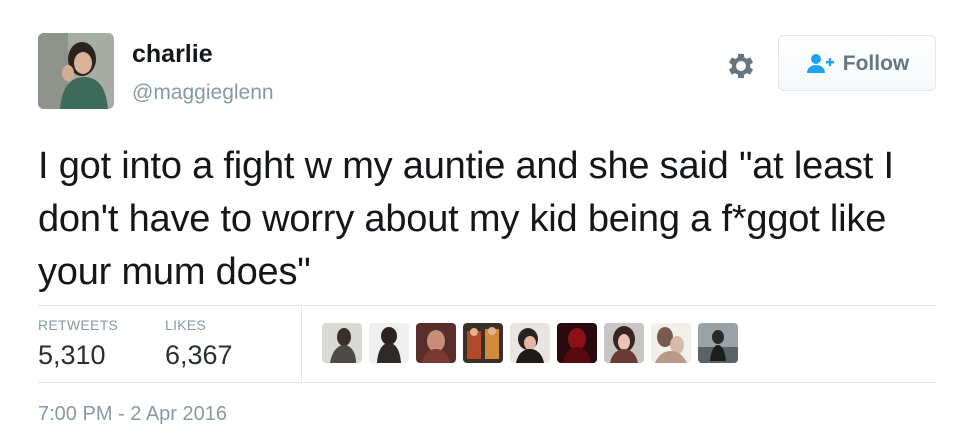  What do you see at coordinates (72, 355) in the screenshot?
I see `retweets-count: 5,310` at bounding box center [72, 355].